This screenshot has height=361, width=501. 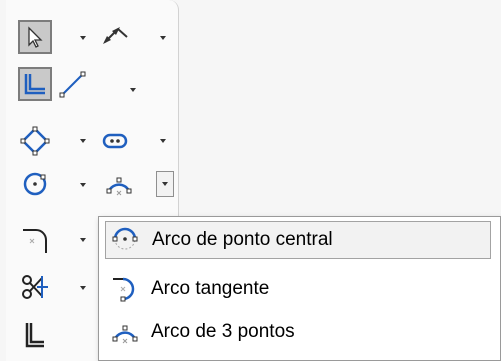 I want to click on arc-dropdown, so click(x=165, y=184).